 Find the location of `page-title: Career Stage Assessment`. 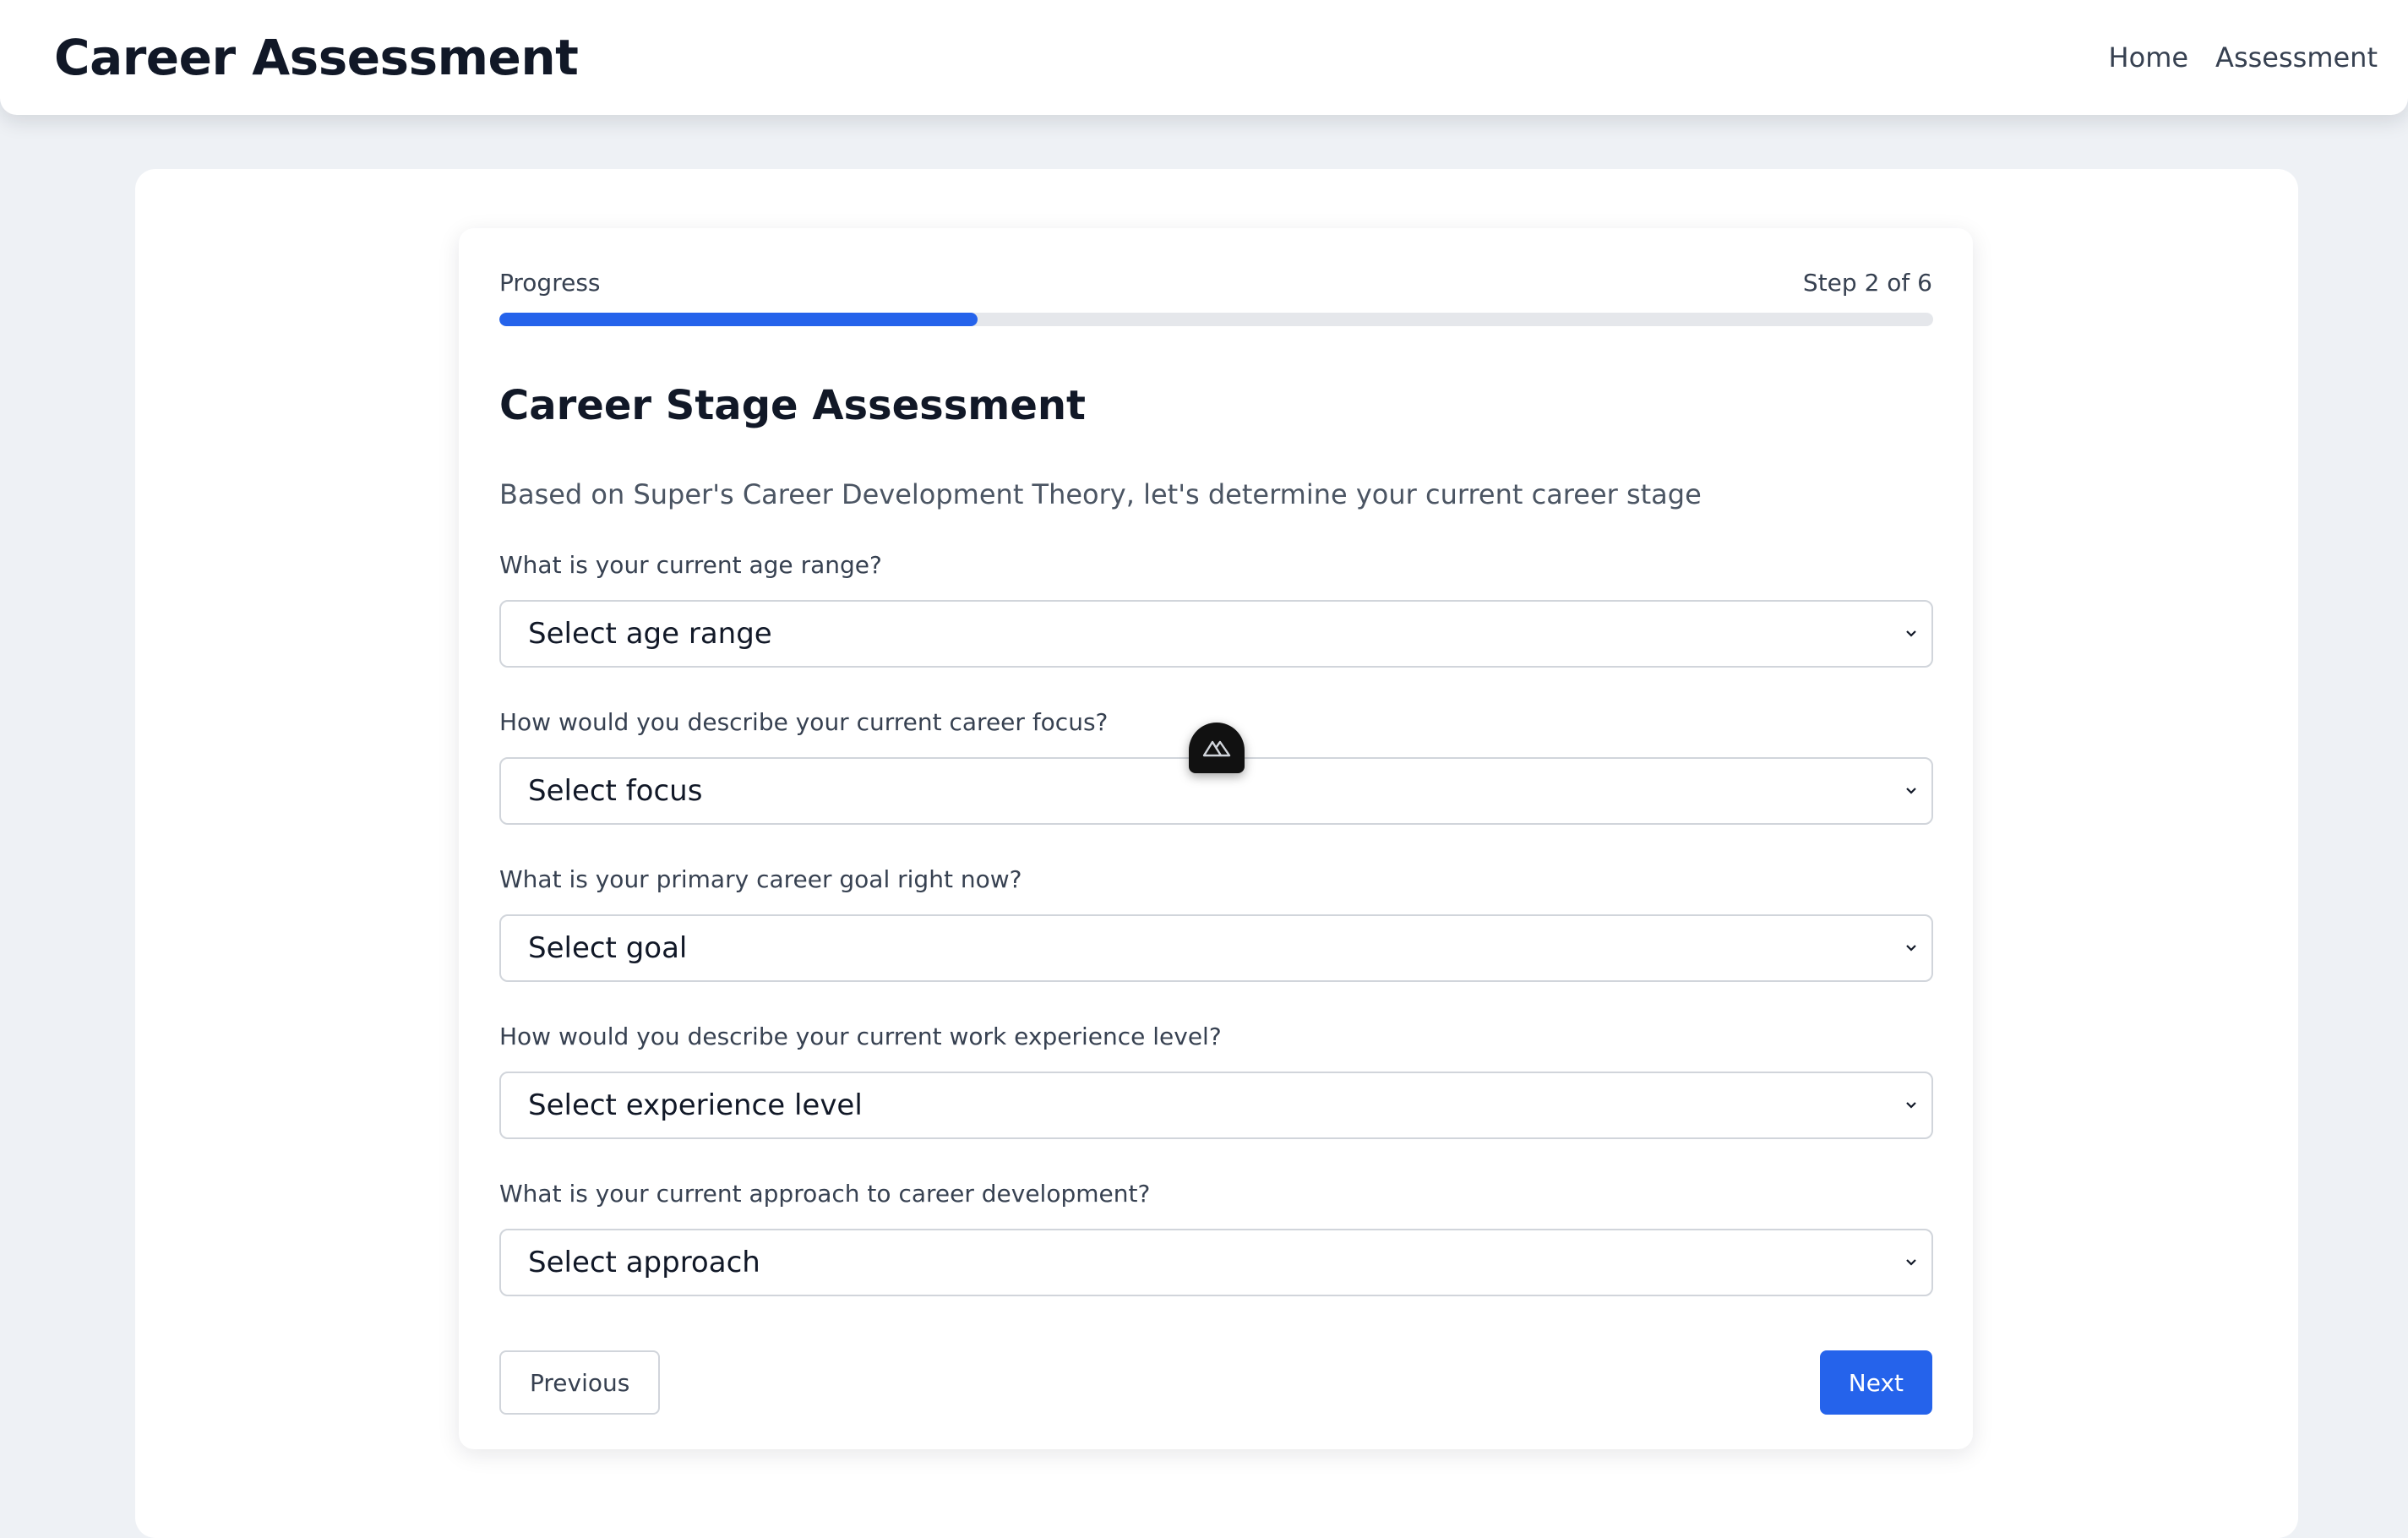

page-title: Career Stage Assessment is located at coordinates (792, 406).